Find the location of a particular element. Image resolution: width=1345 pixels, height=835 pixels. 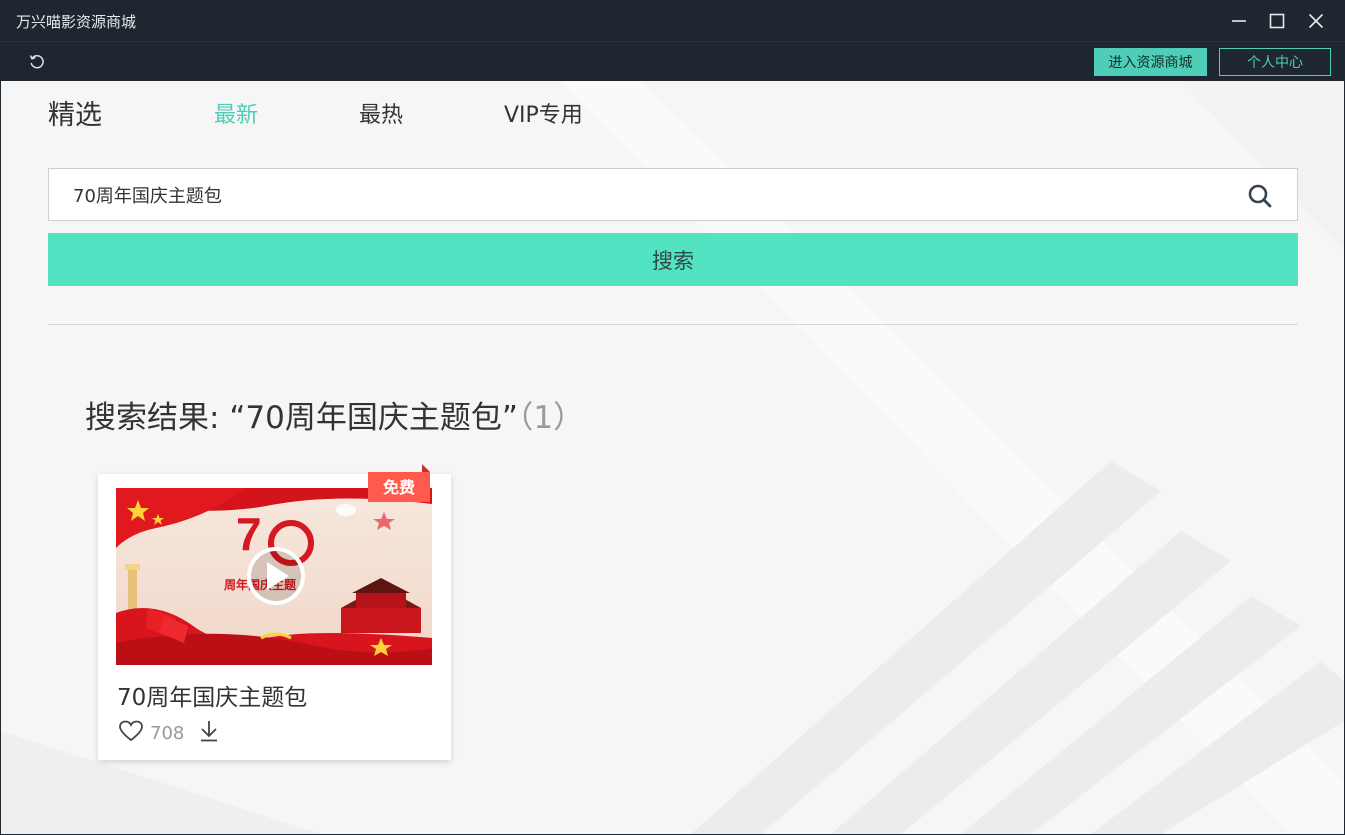

resource-card: 7 周年国庆主题 免费 70周年国庆主题包 708 is located at coordinates (274, 612).